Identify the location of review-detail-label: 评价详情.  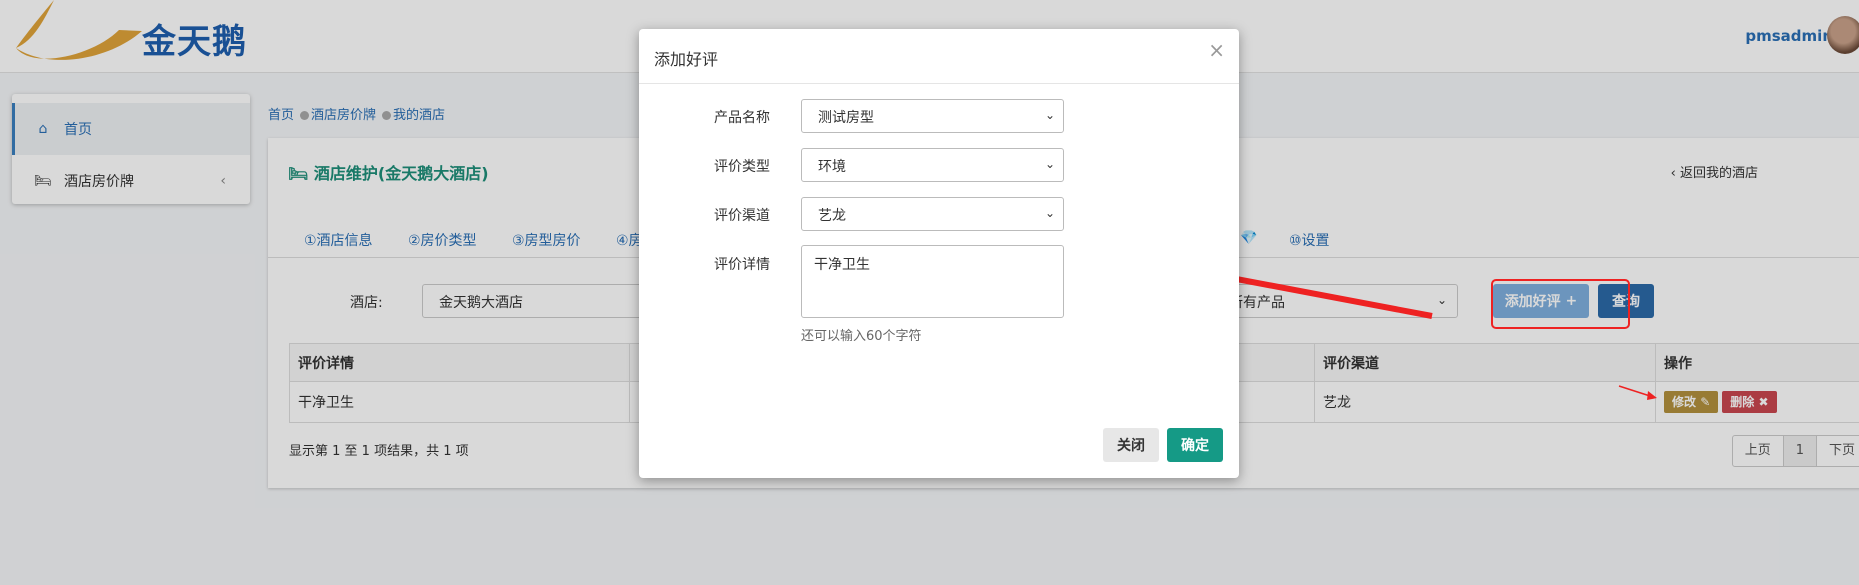
(742, 265).